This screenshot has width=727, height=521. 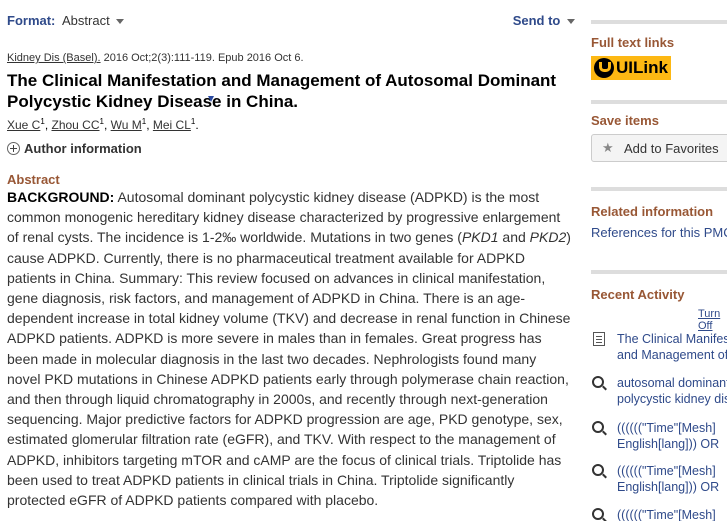 What do you see at coordinates (659, 232) in the screenshot?
I see `references-link: References for this PMC Article` at bounding box center [659, 232].